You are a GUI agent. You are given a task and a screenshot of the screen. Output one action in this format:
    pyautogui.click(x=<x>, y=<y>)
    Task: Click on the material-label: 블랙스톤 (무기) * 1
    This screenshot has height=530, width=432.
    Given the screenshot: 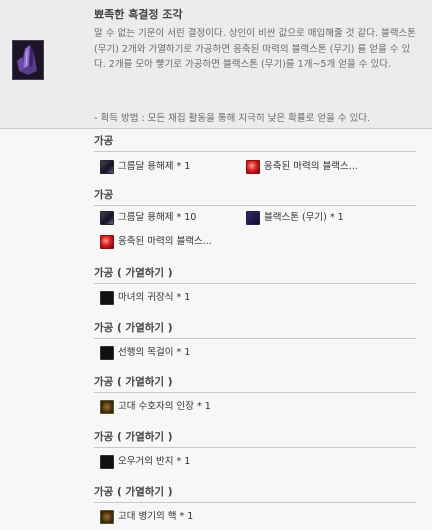 What is the action you would take?
    pyautogui.click(x=304, y=217)
    